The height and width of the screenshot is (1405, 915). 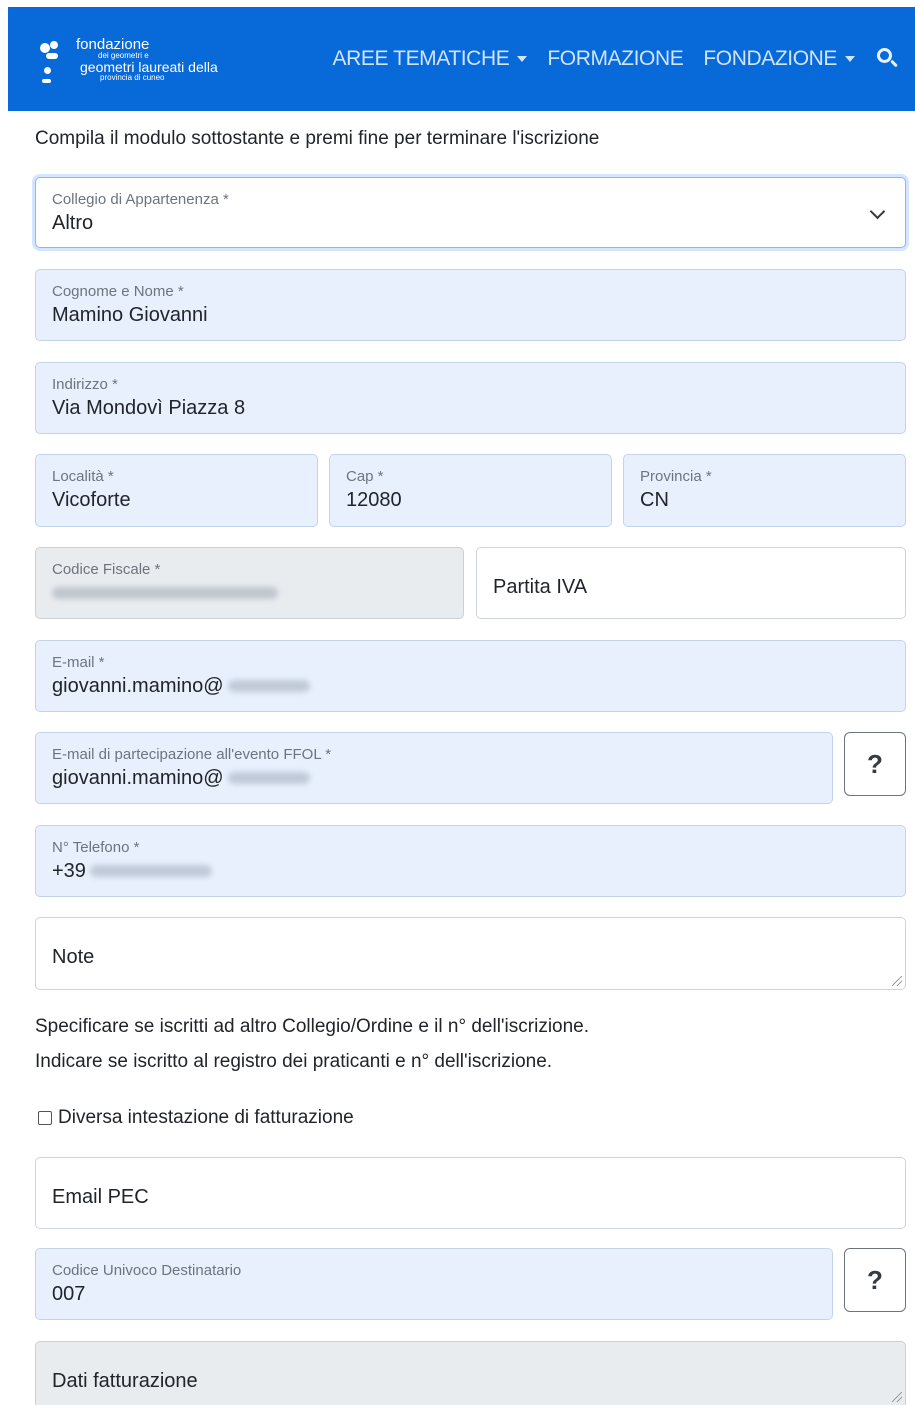 What do you see at coordinates (770, 58) in the screenshot?
I see `nav-item-label: FONDAZIONE` at bounding box center [770, 58].